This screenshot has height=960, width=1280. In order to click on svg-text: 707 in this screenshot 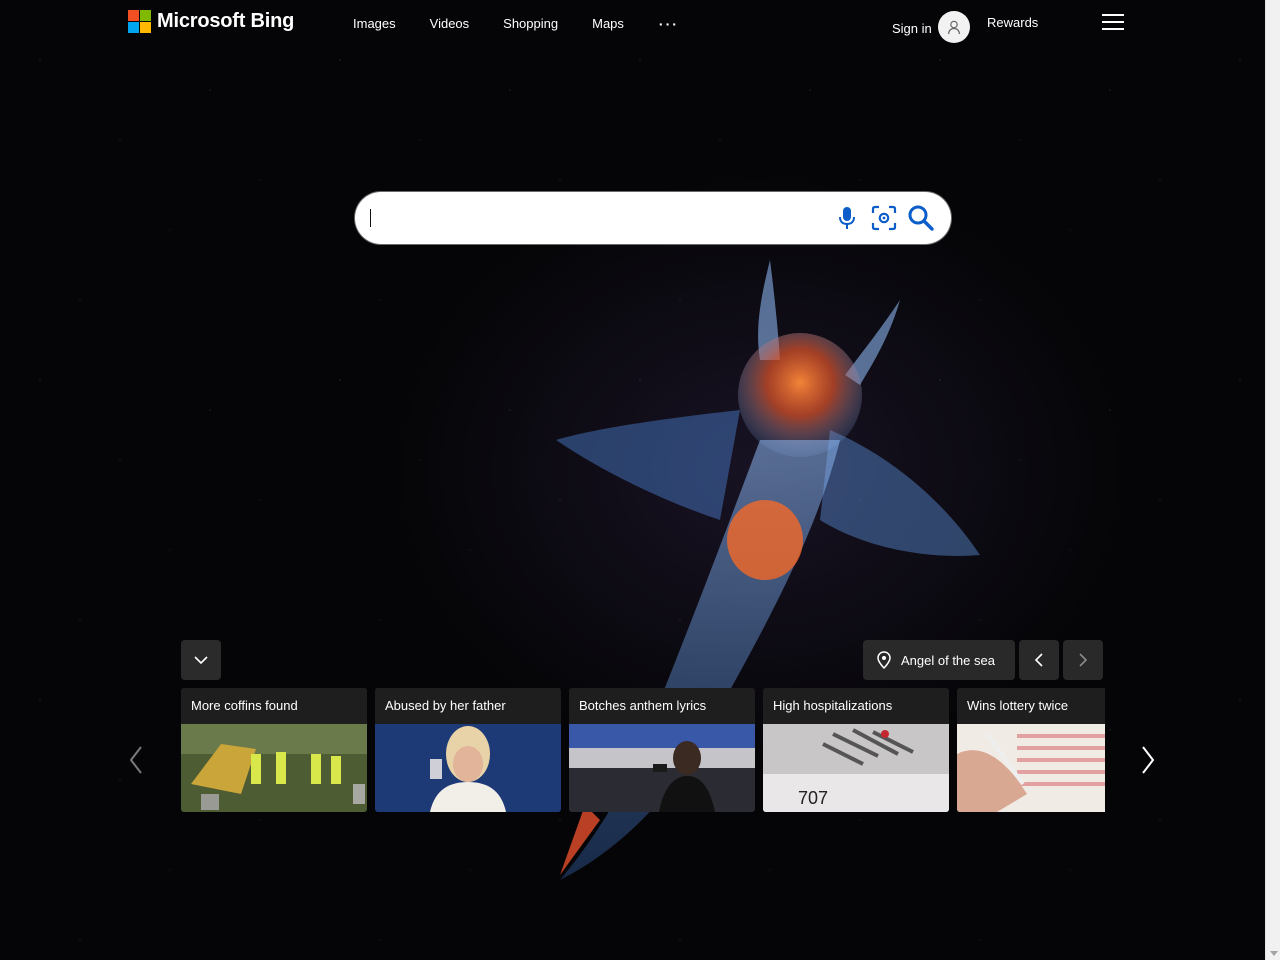, I will do `click(813, 798)`.